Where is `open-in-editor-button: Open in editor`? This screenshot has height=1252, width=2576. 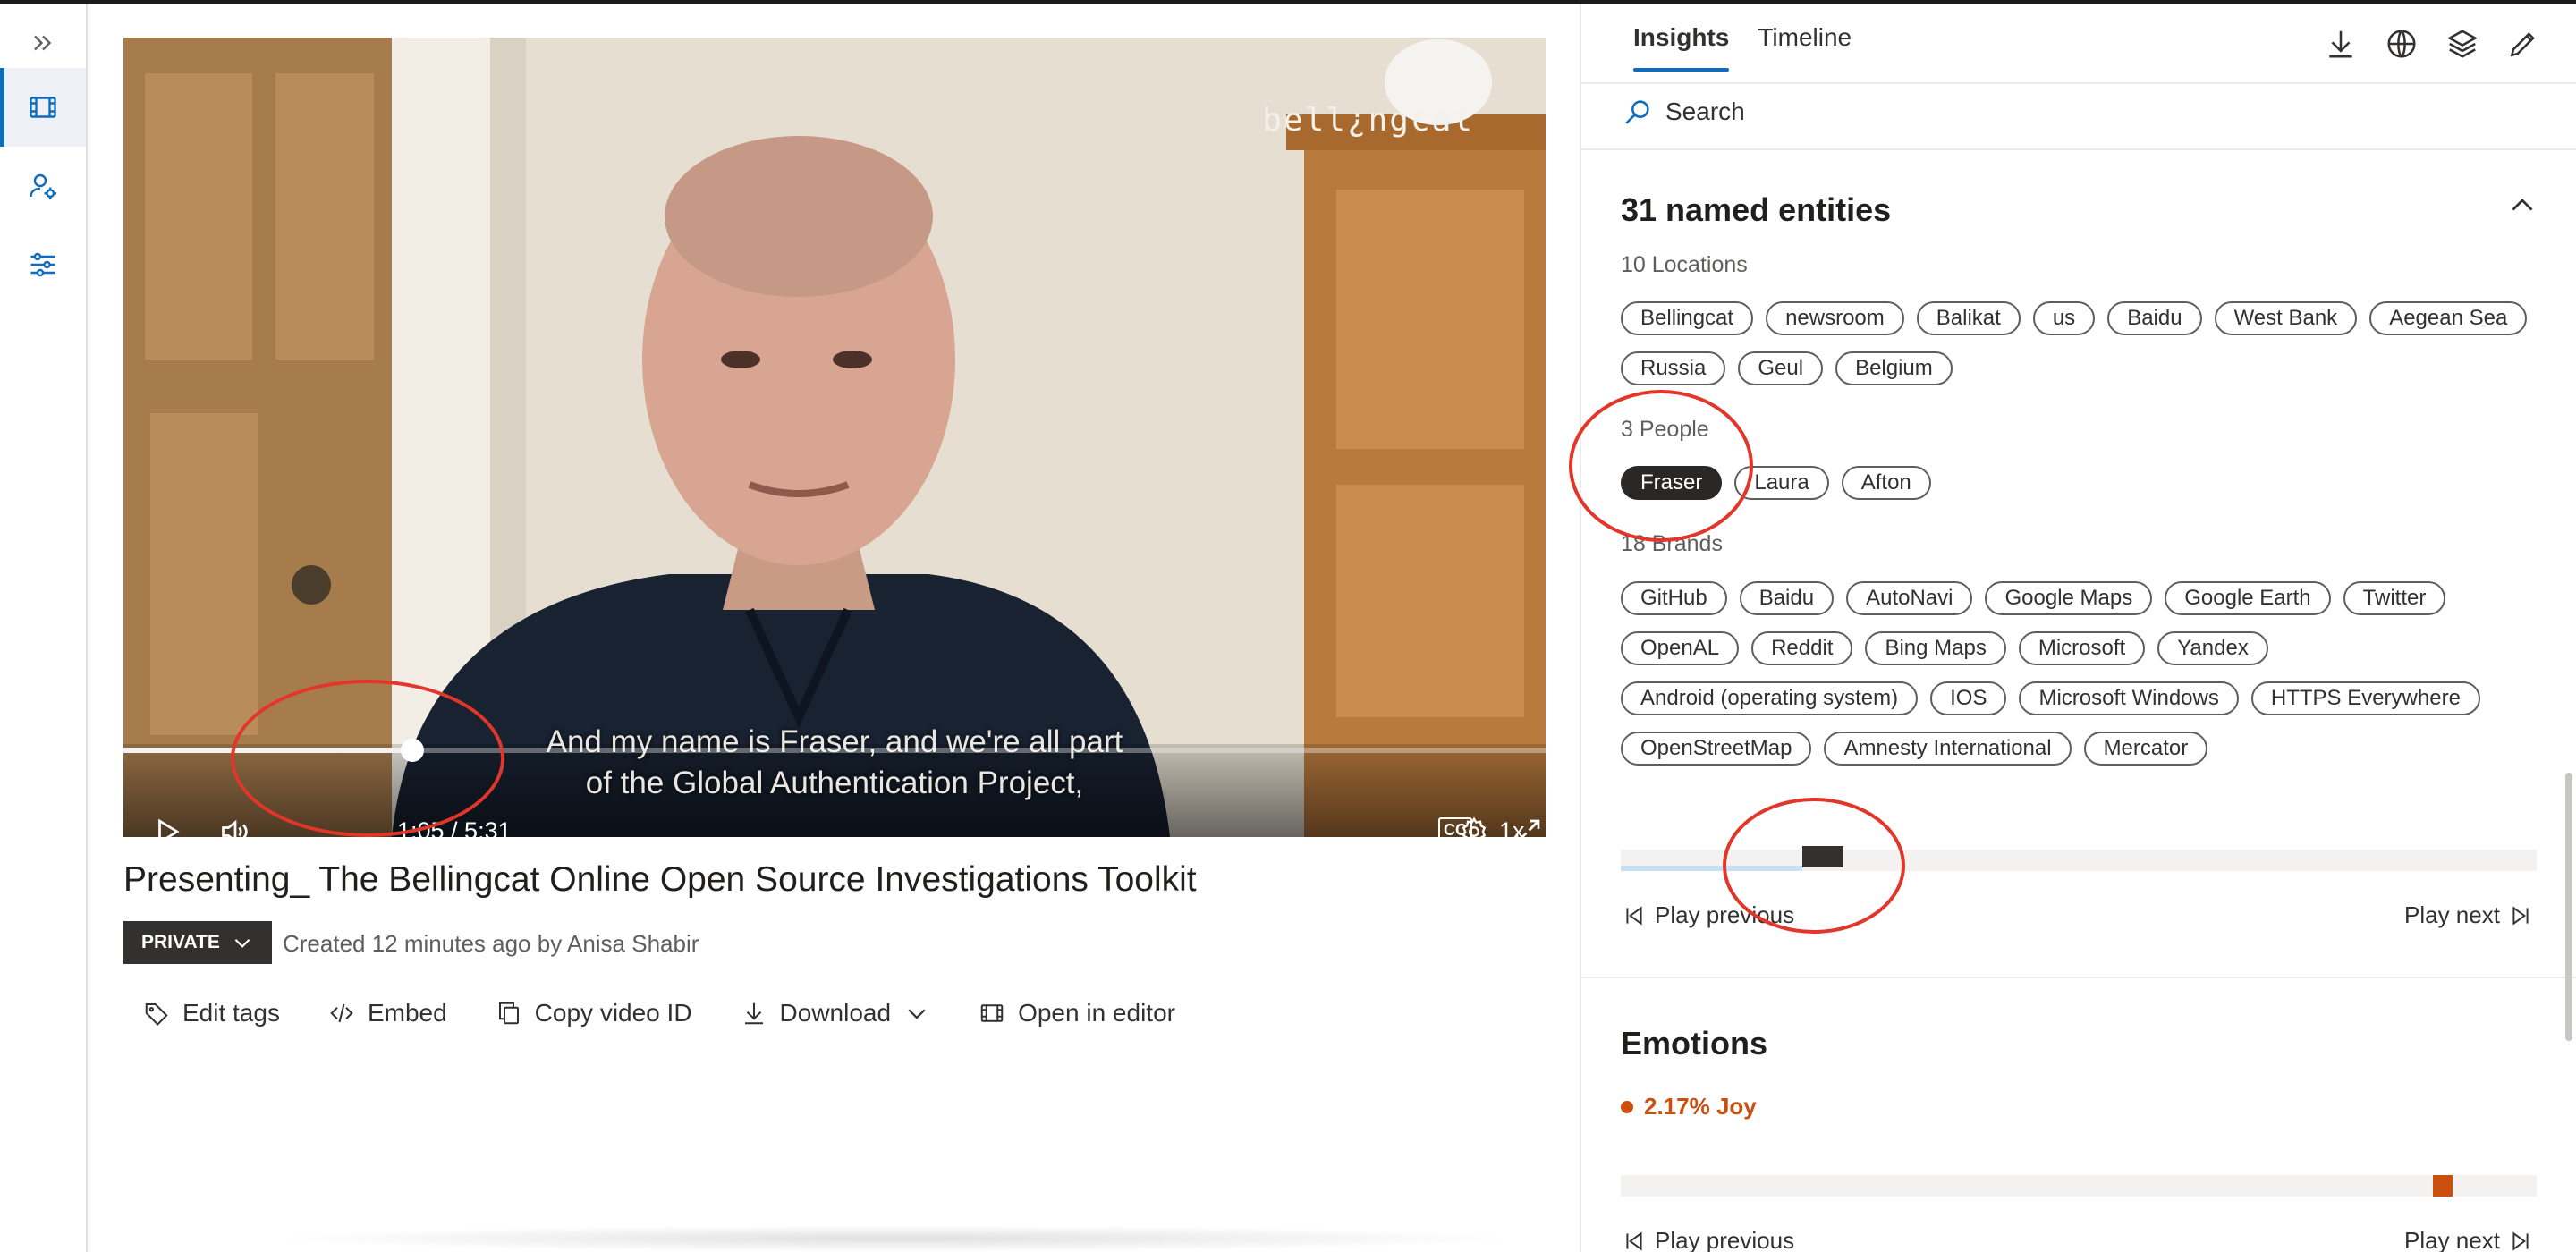
open-in-editor-button: Open in editor is located at coordinates (1077, 1014).